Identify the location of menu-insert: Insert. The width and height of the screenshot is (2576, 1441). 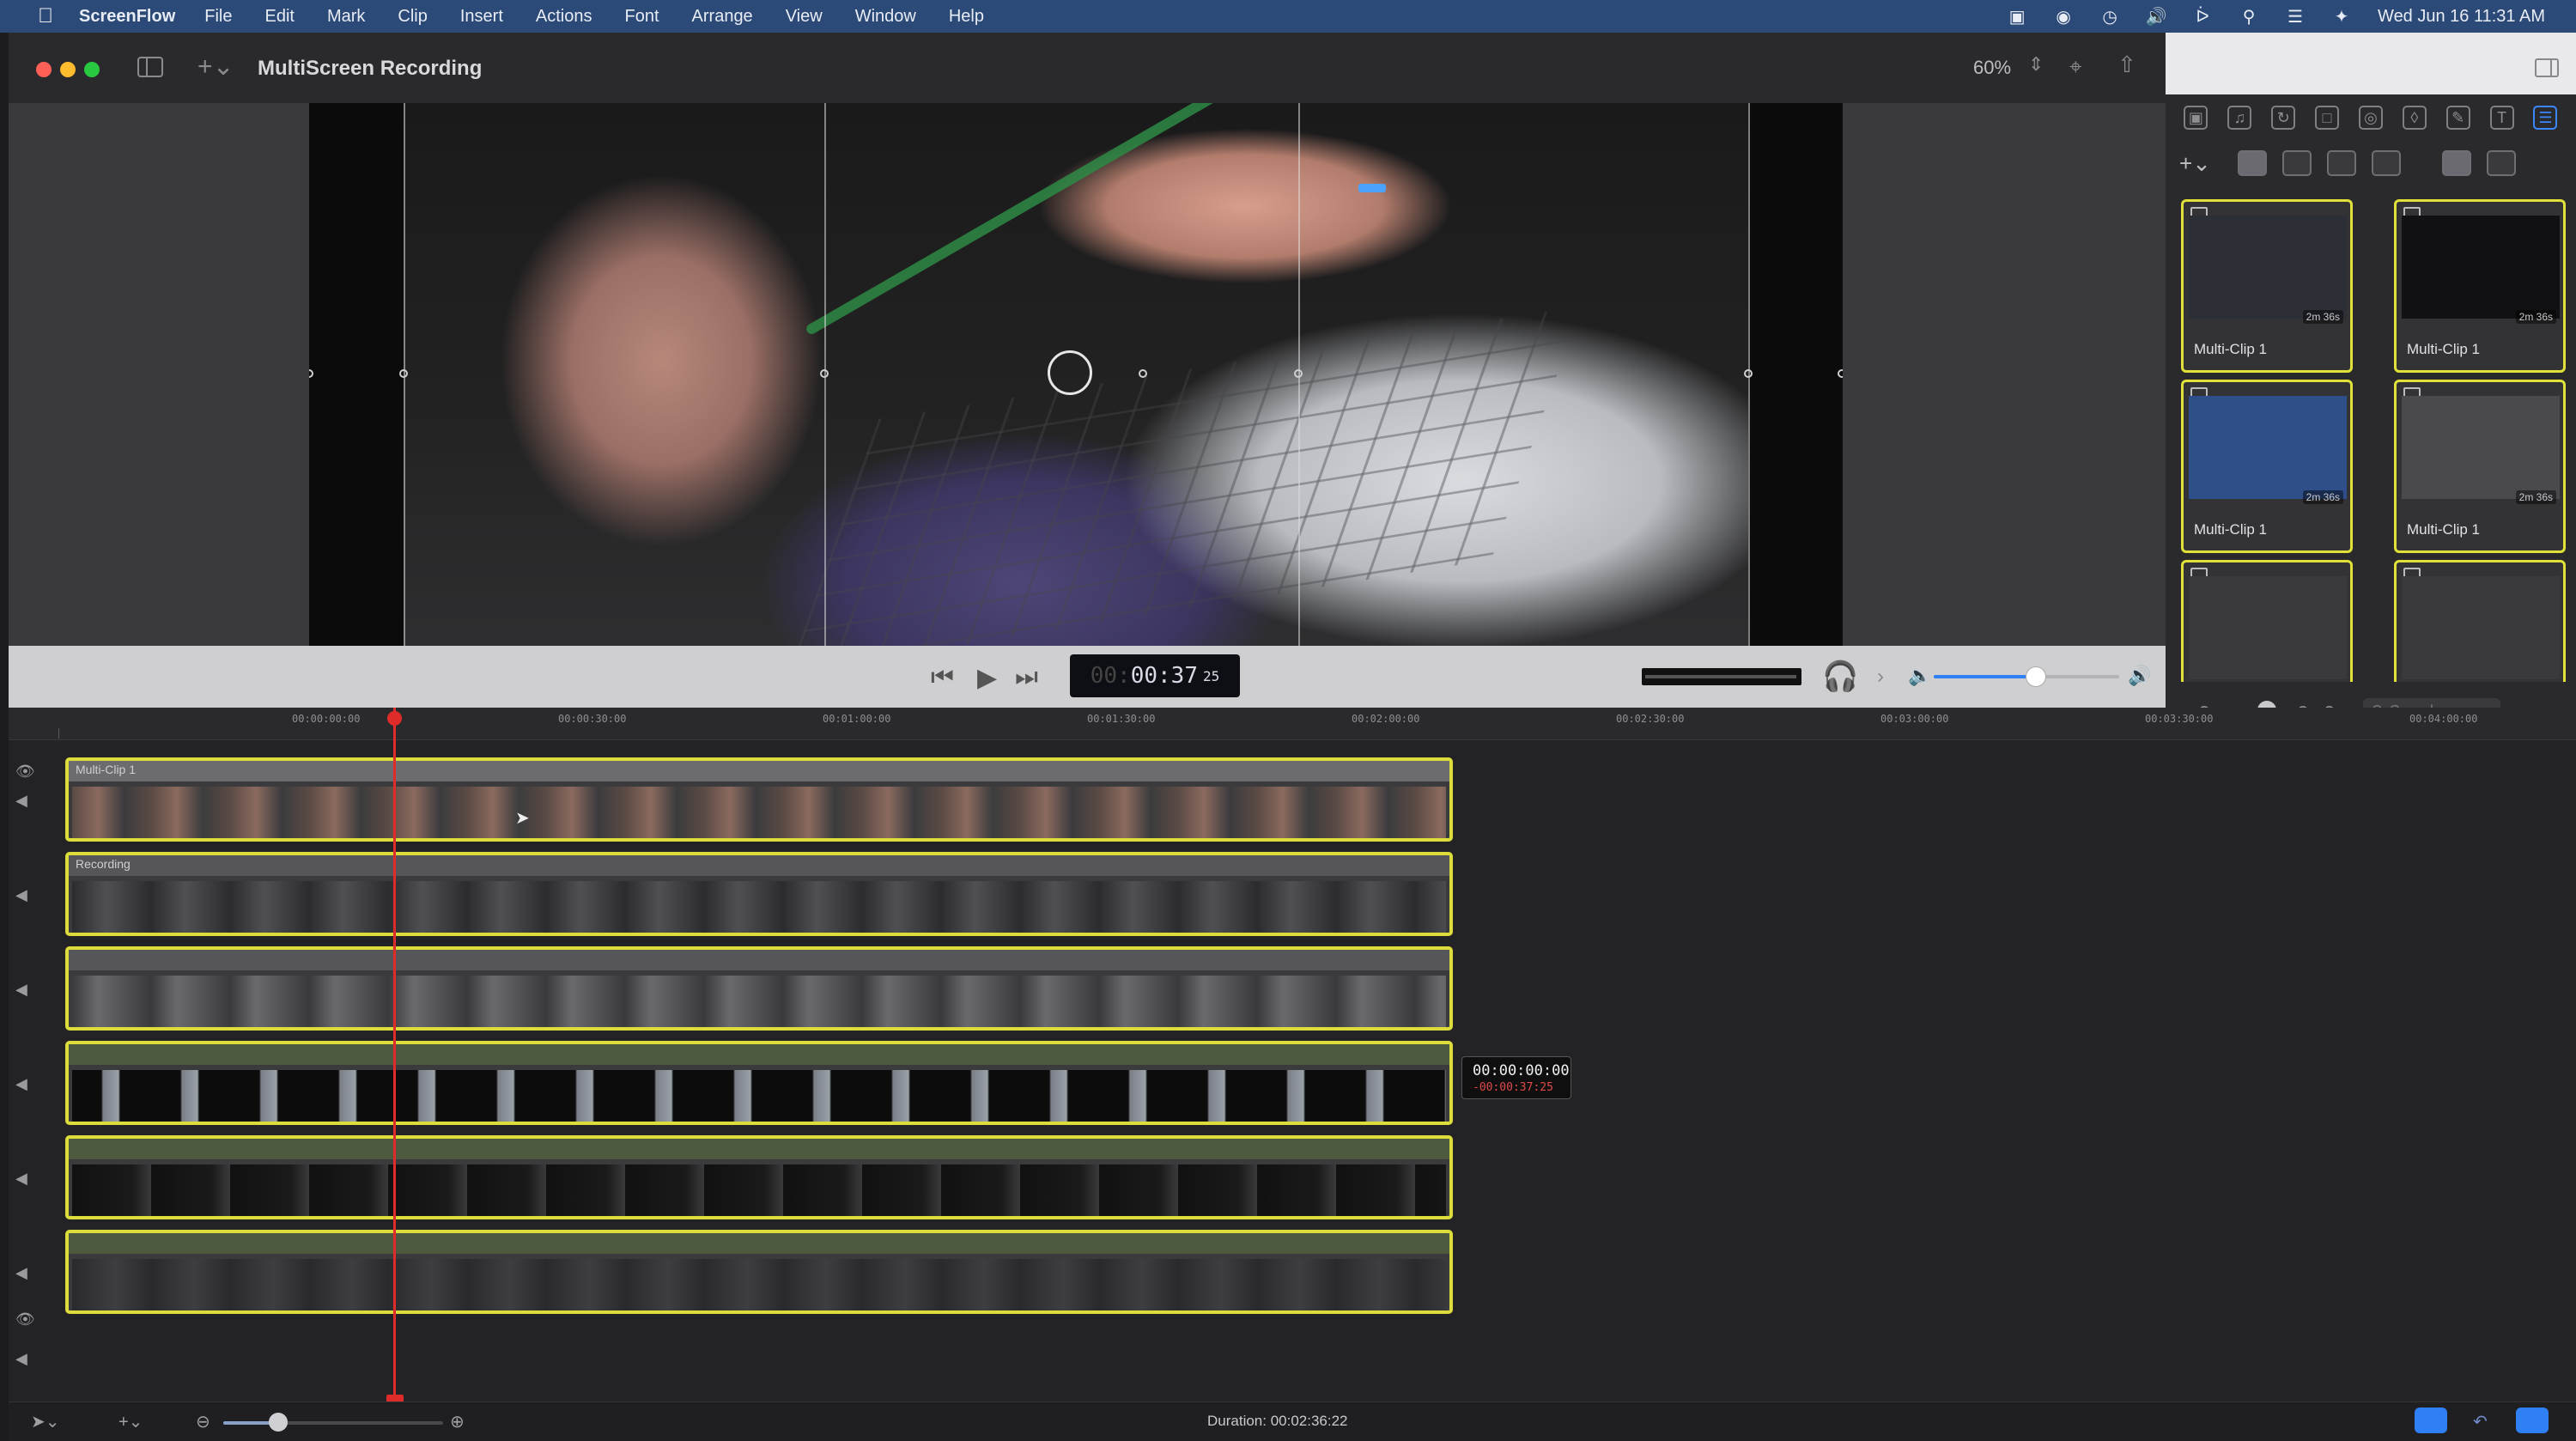
(481, 17).